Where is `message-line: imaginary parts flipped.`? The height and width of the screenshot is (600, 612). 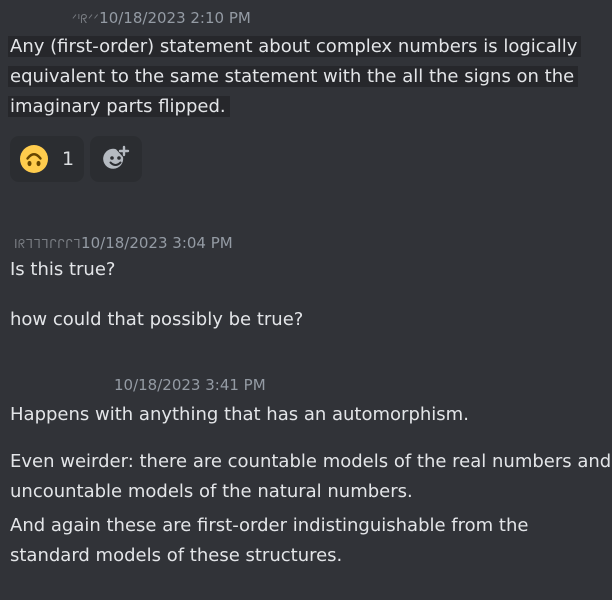
message-line: imaginary parts flipped. is located at coordinates (119, 107).